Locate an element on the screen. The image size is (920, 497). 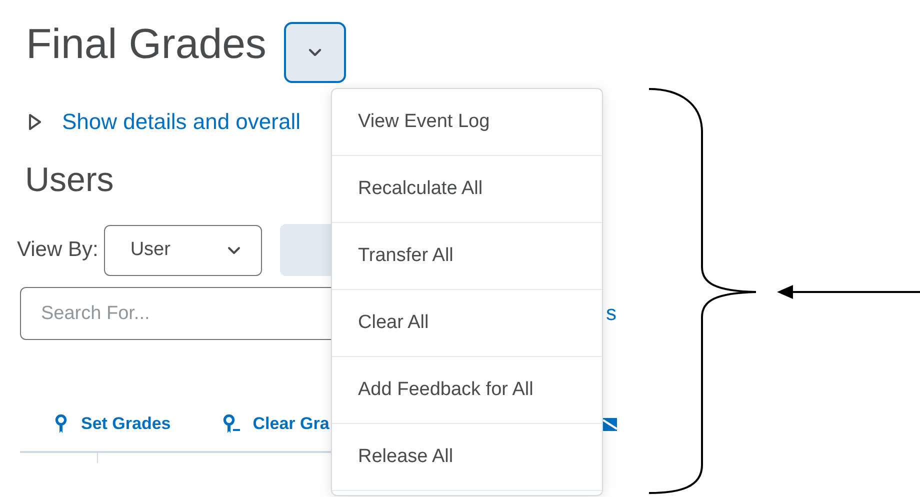
menu-item: Transfer All is located at coordinates (467, 256).